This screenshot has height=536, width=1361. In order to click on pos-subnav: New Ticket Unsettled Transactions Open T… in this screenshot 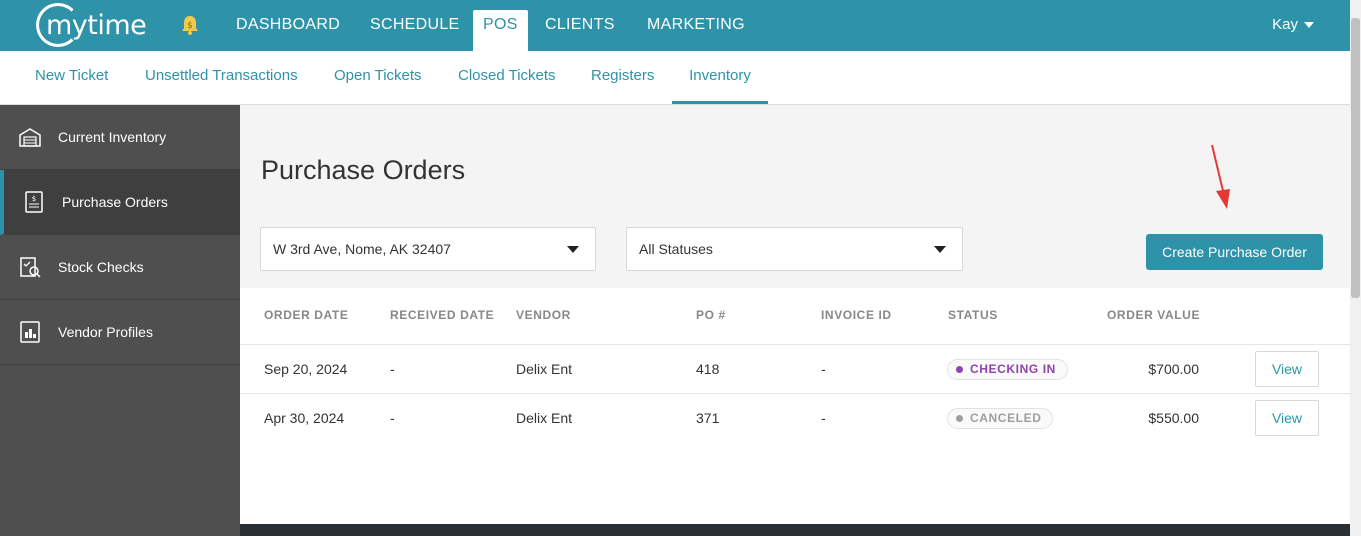, I will do `click(675, 78)`.